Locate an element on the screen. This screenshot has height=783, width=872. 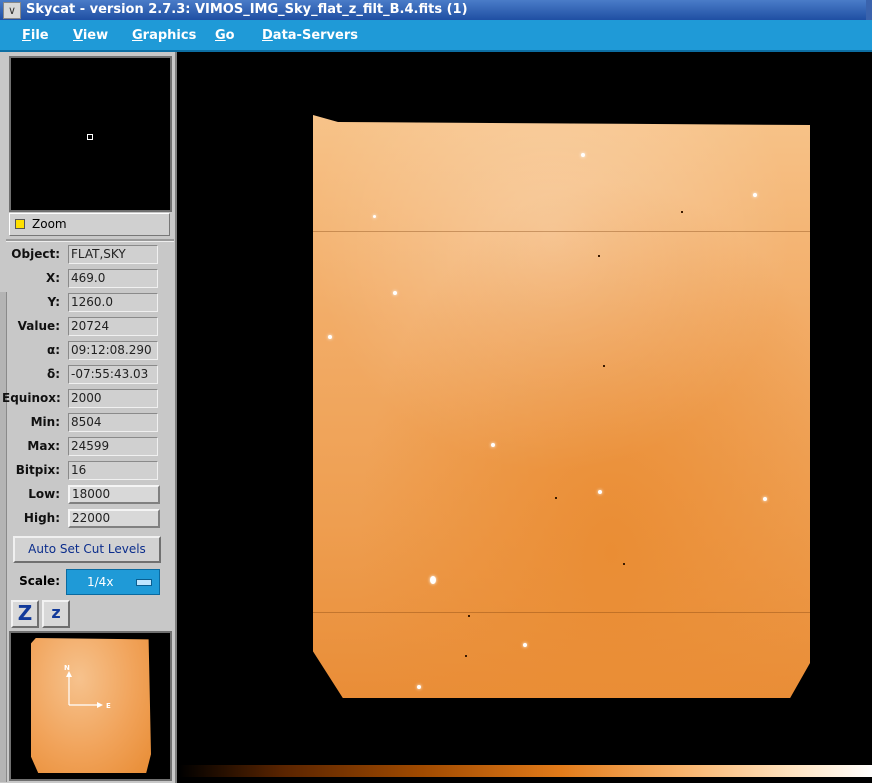
menu-go: Go is located at coordinates (225, 35).